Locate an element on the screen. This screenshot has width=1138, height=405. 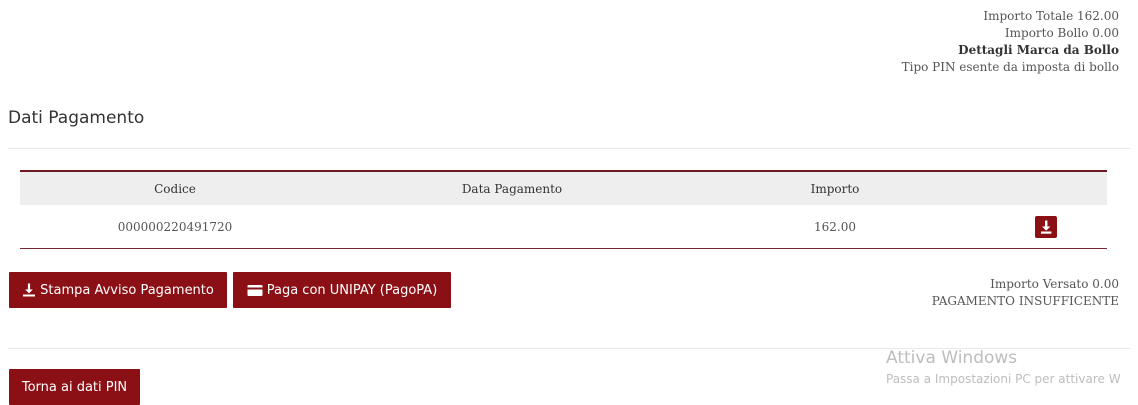
cell-importo: 162.00 is located at coordinates (835, 227).